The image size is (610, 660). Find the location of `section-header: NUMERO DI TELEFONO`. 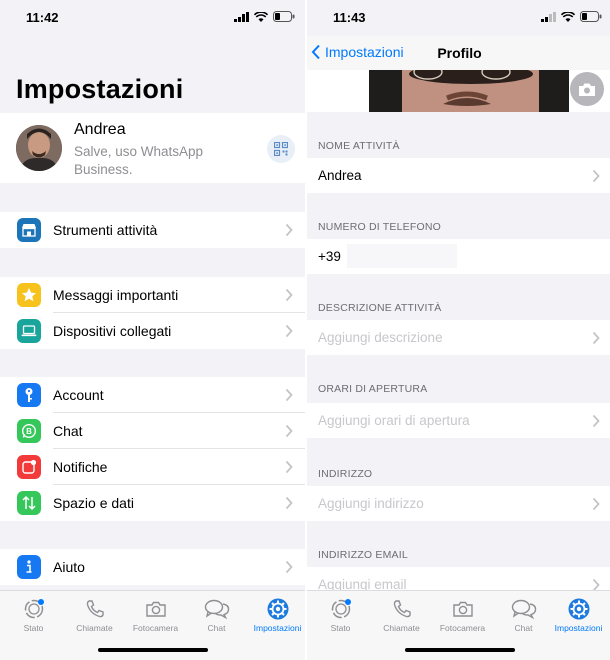

section-header: NUMERO DI TELEFONO is located at coordinates (380, 227).